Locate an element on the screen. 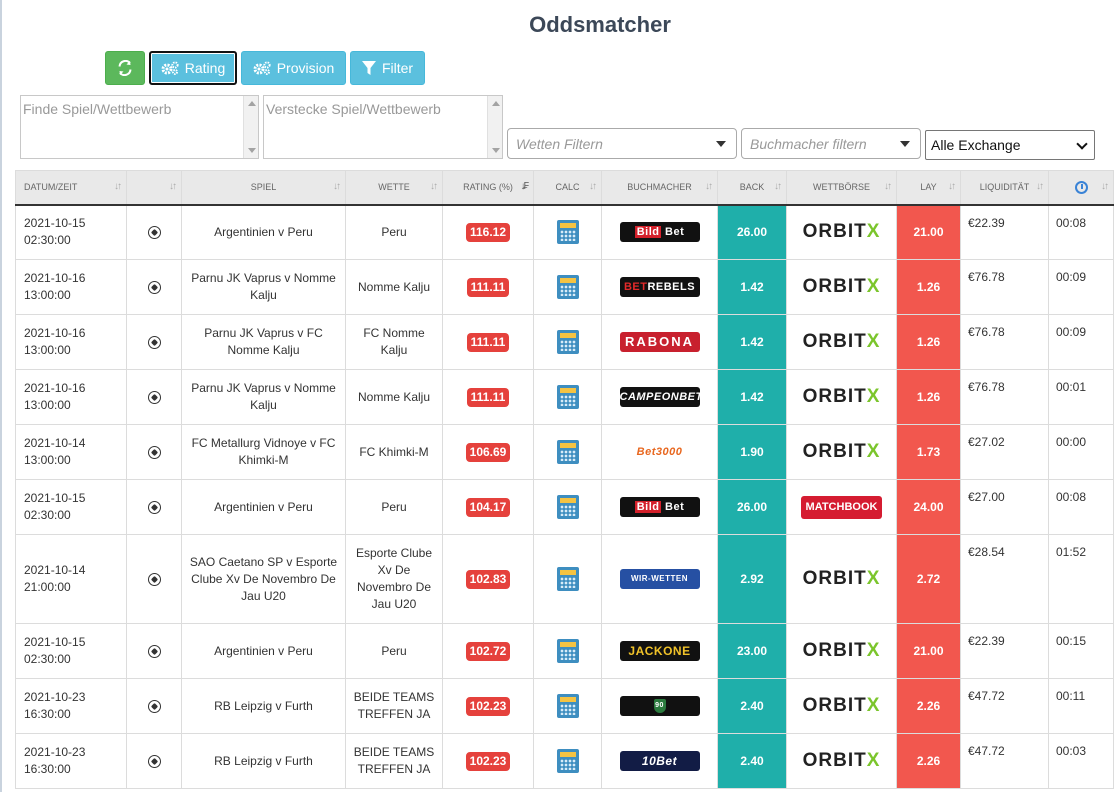 The height and width of the screenshot is (792, 1116). sort-icon: ↓↑ is located at coordinates (593, 186).